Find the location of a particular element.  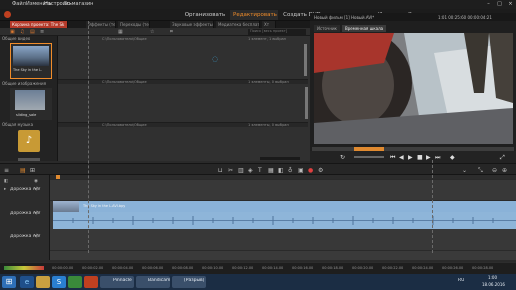

zoom-out-icon: ⊖ is located at coordinates (494, 170).